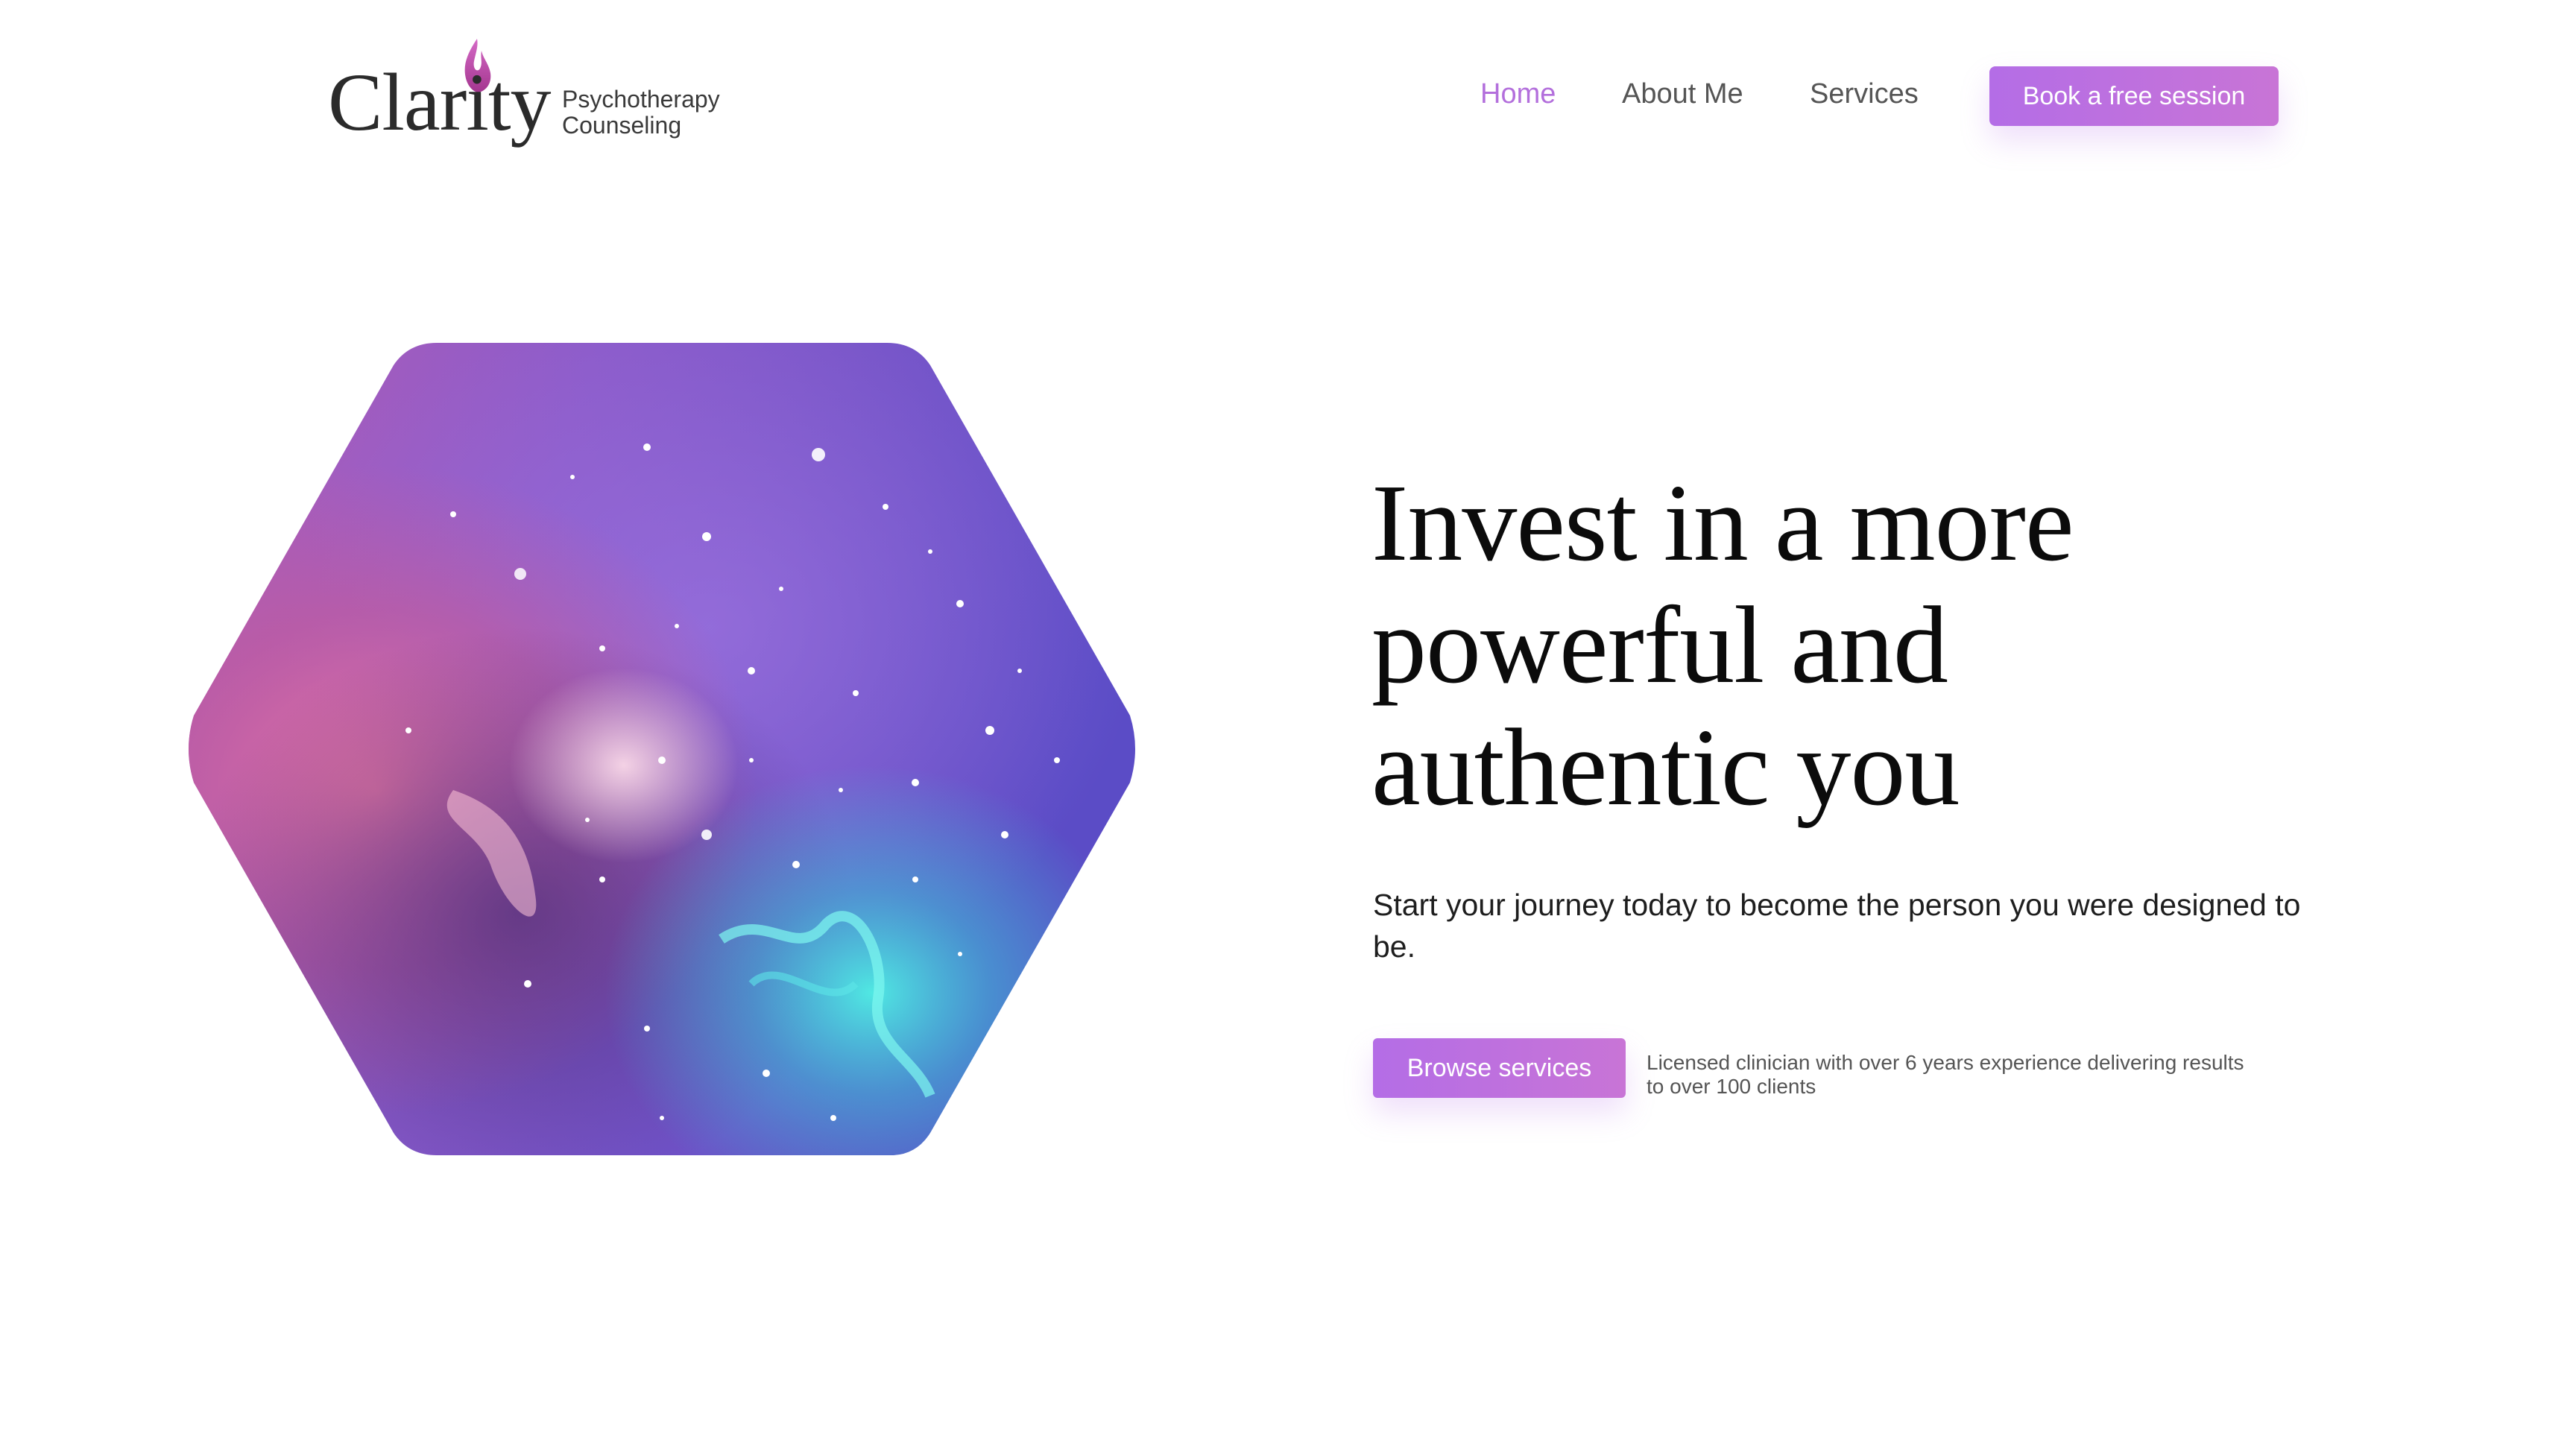  Describe the element at coordinates (2134, 96) in the screenshot. I see `book-free-session-button: Book a free session` at that location.